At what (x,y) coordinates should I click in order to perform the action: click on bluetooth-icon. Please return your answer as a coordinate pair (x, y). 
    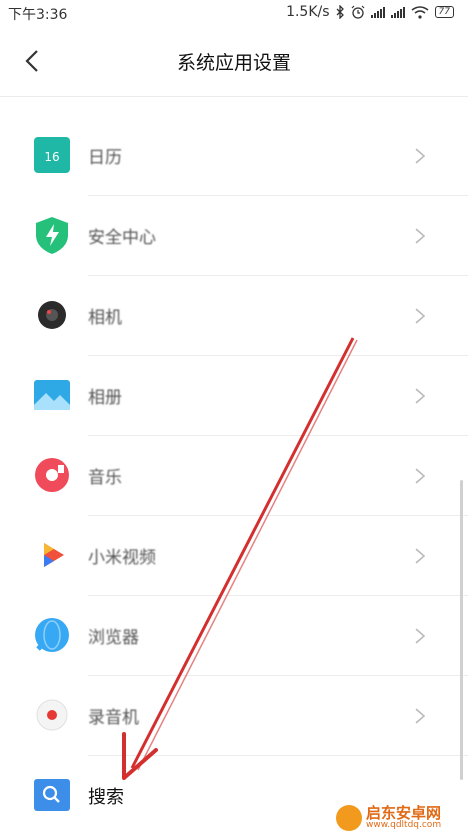
    Looking at the image, I should click on (340, 12).